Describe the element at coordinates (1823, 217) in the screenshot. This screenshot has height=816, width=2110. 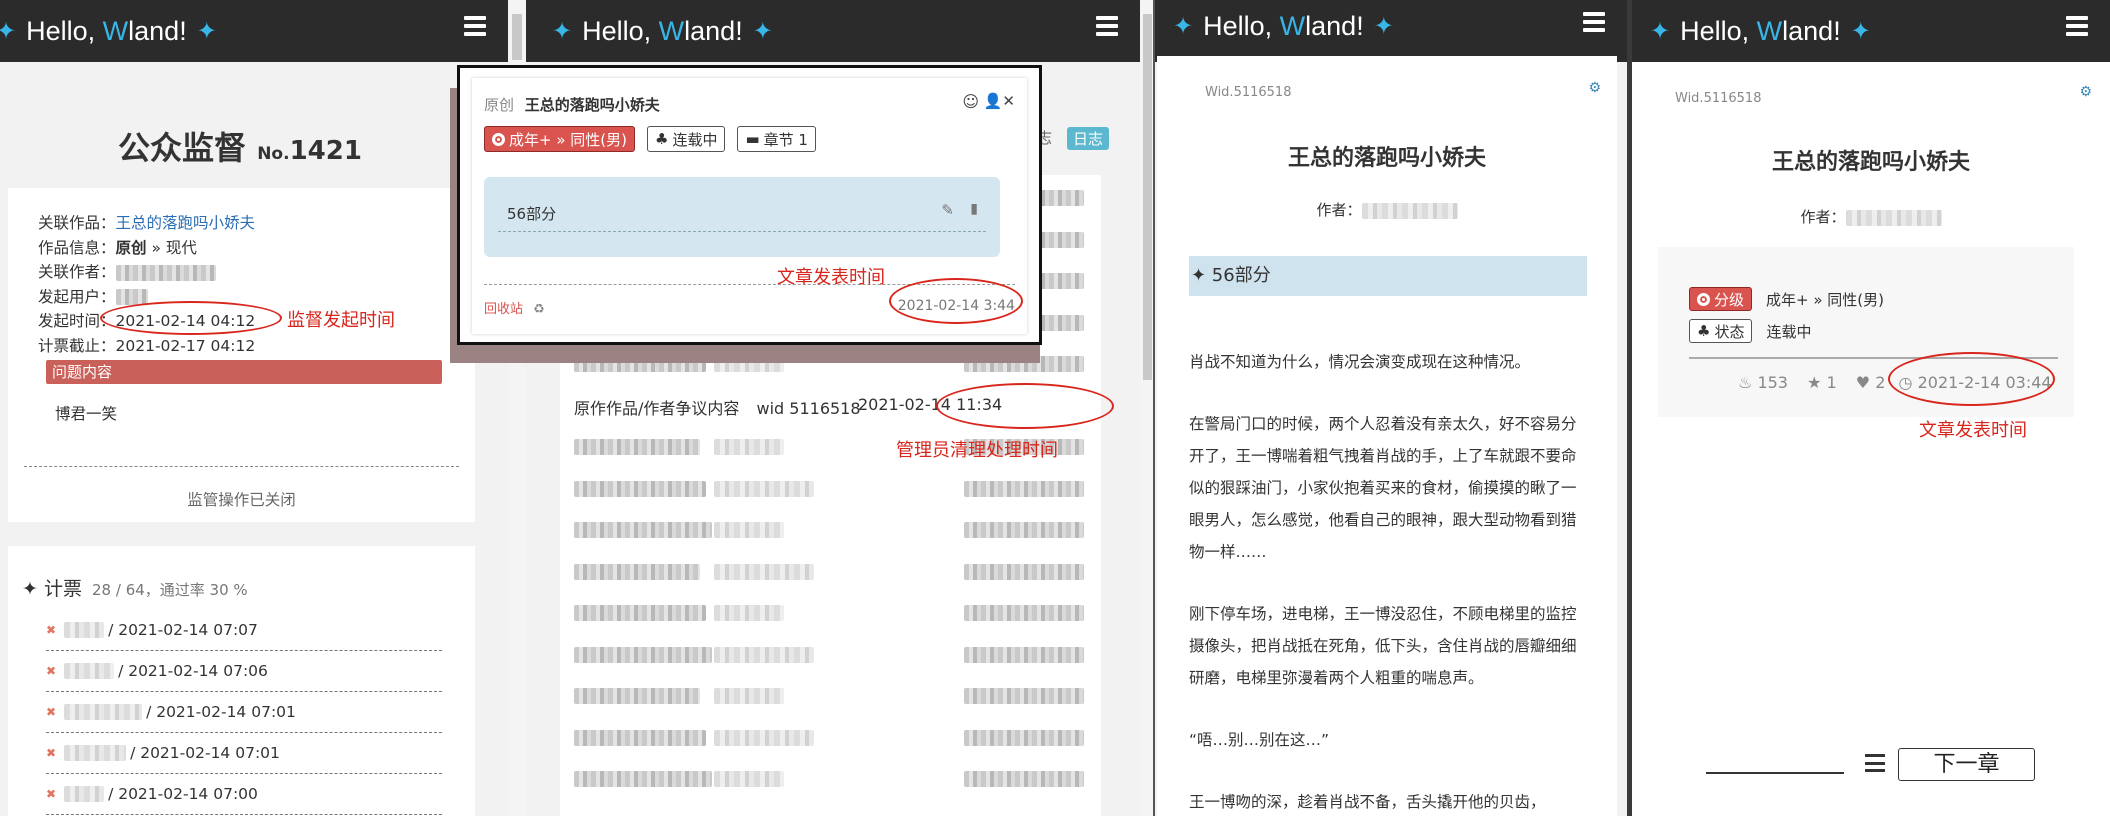
I see `author-label: 作者：` at that location.